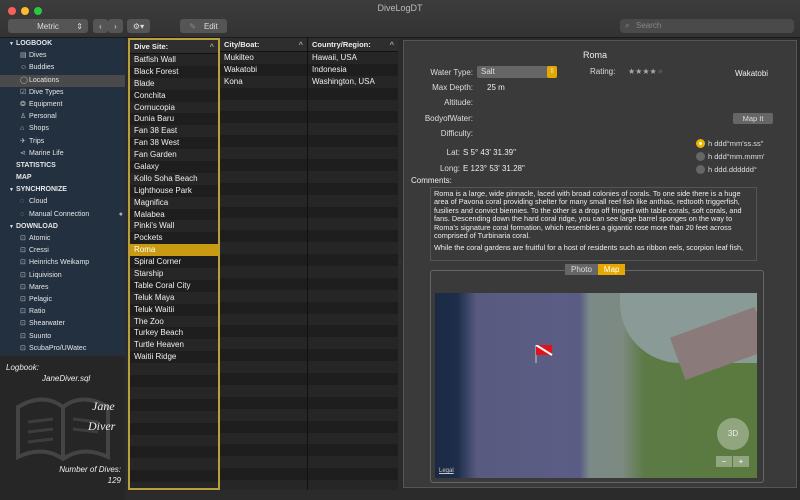 Image resolution: width=800 pixels, height=500 pixels. Describe the element at coordinates (724, 461) in the screenshot. I see `zoom-out-button: −` at that location.